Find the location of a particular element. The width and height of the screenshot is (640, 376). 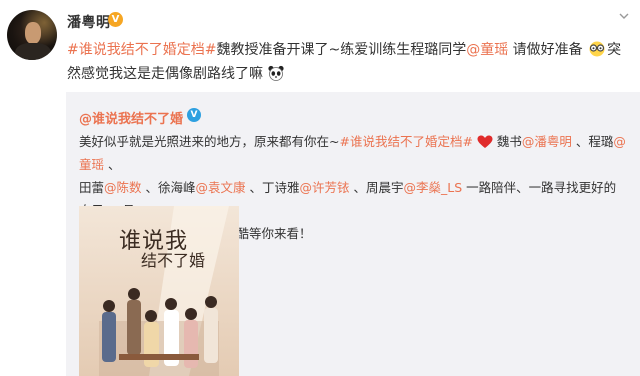

mention-xufangyi: @许芳铱 is located at coordinates (325, 187).